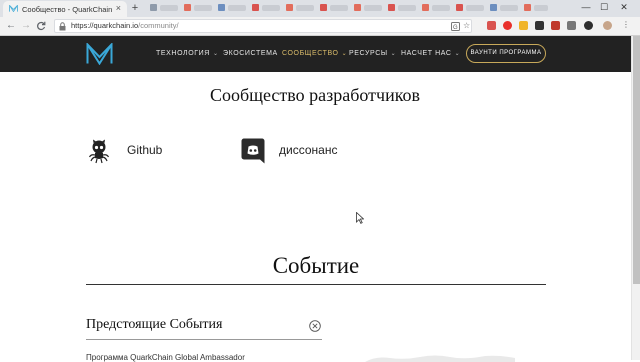 The width and height of the screenshot is (640, 362). I want to click on browser-tab-bar: Сообщество - QuarkChain × + — ☐ ✕, so click(320, 8).